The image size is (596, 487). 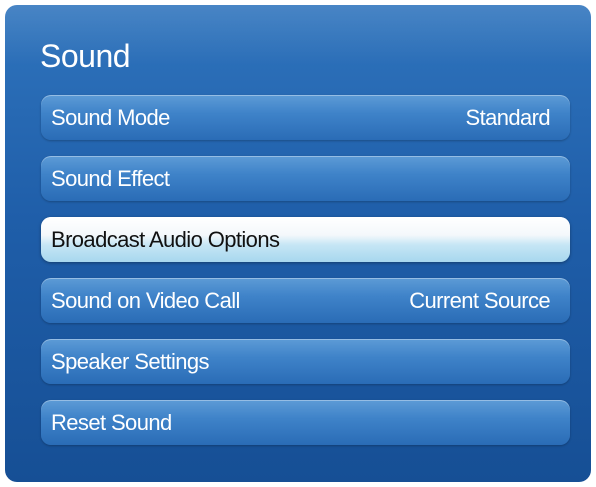 I want to click on menu-item-sound-mode: Sound Mode Standard, so click(x=305, y=117).